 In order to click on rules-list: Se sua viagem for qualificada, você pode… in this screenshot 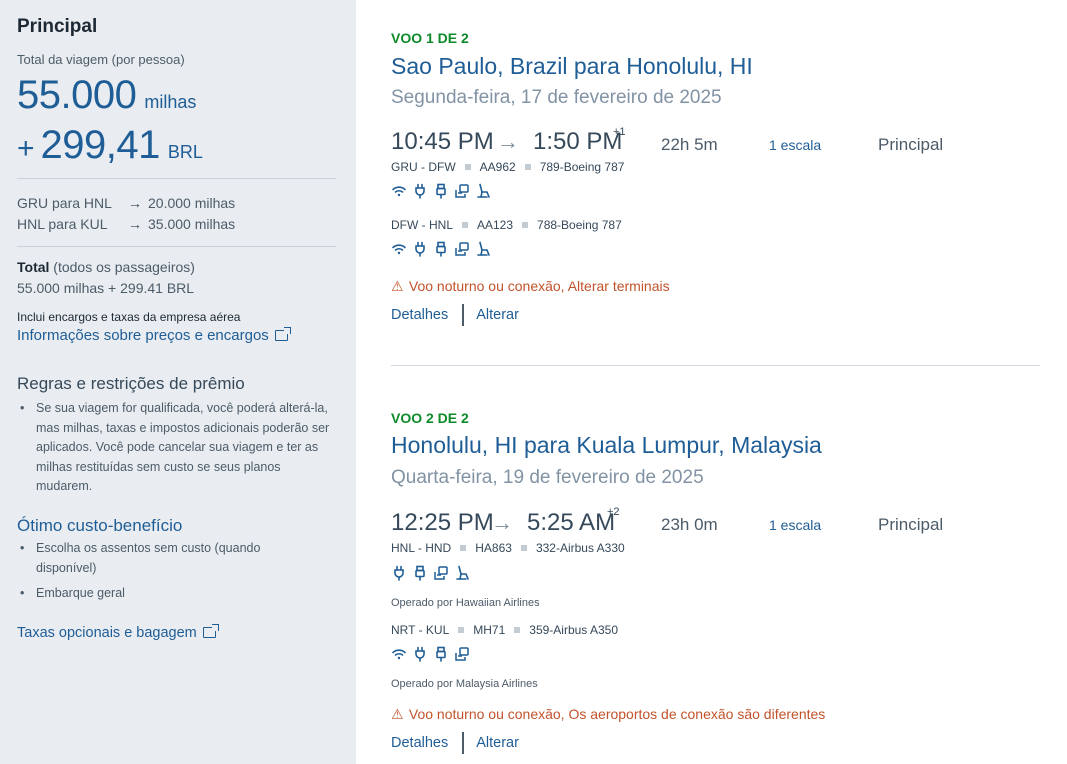, I will do `click(177, 448)`.